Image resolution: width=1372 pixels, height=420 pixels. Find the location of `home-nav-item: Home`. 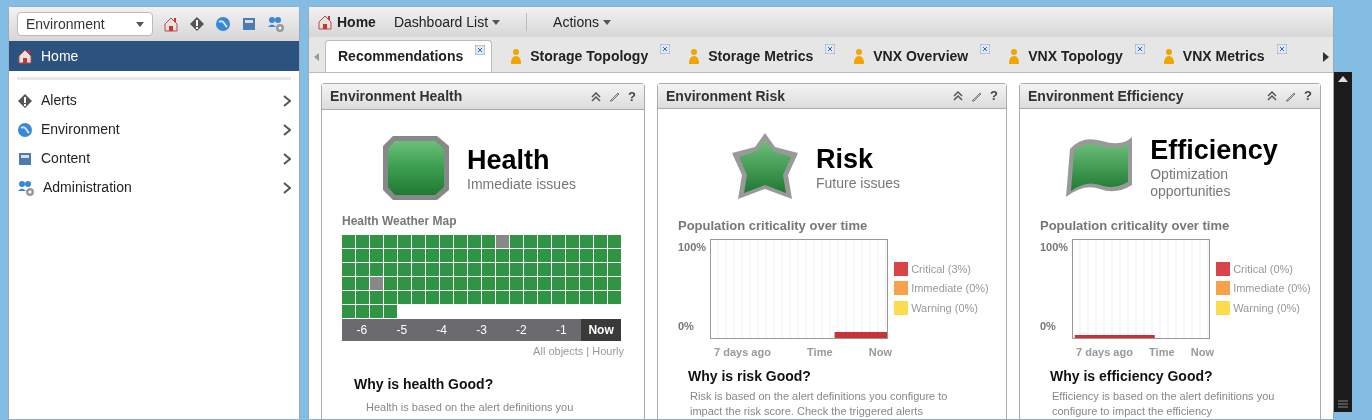

home-nav-item: Home is located at coordinates (154, 56).